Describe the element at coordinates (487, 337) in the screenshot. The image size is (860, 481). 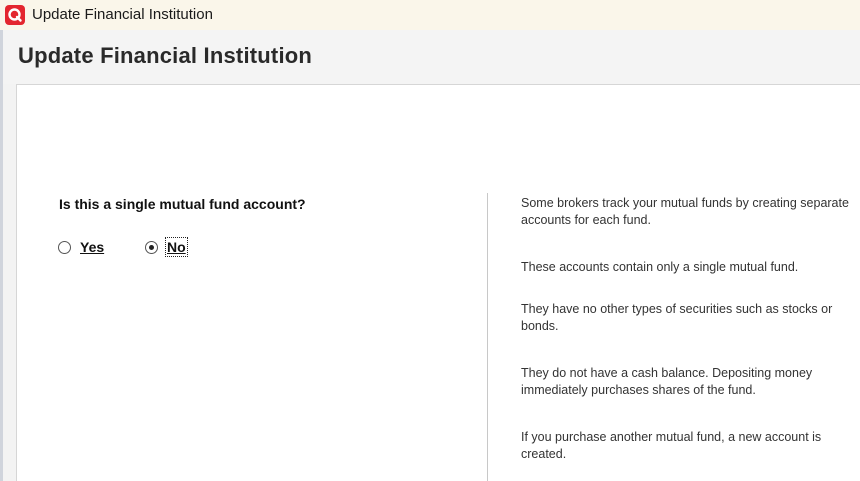
I see `vertical-divider` at that location.